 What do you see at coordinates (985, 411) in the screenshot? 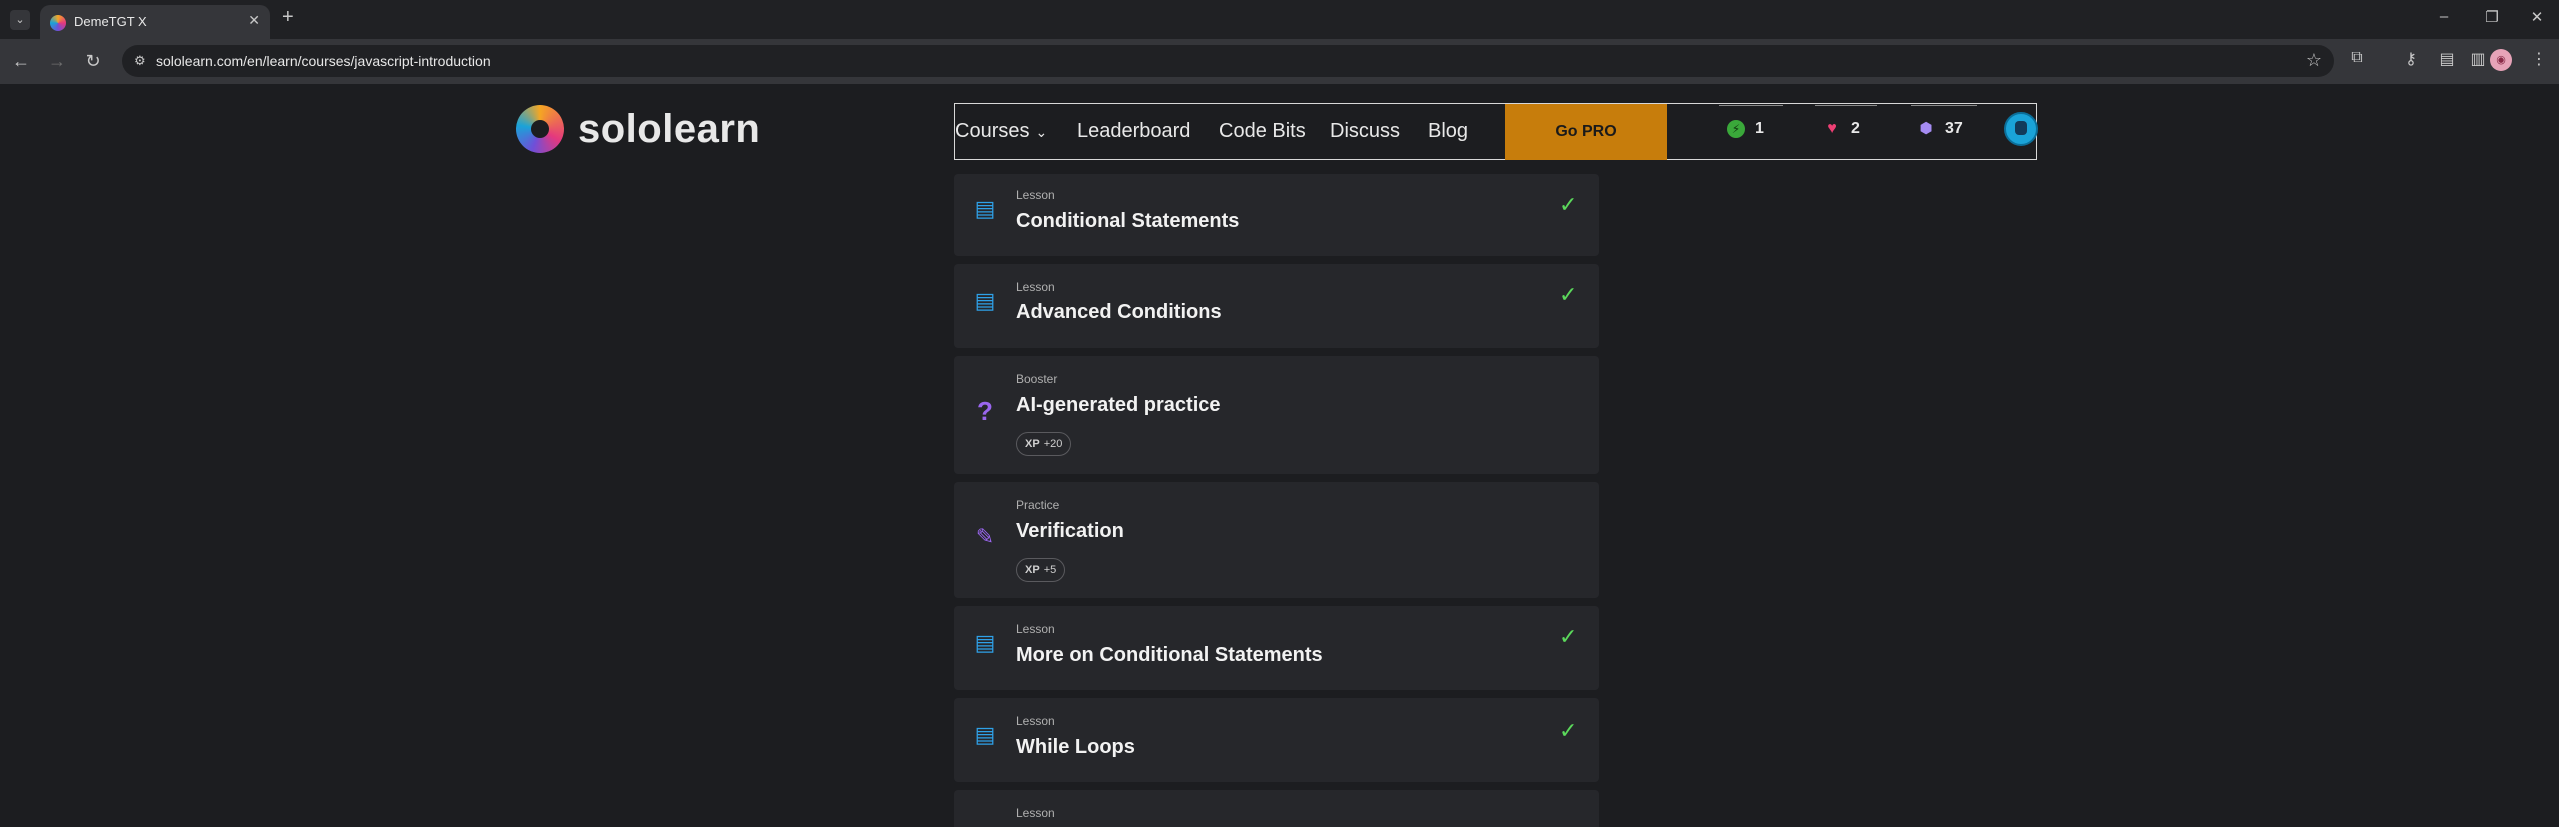
I see `question-mark-icon: ?` at bounding box center [985, 411].